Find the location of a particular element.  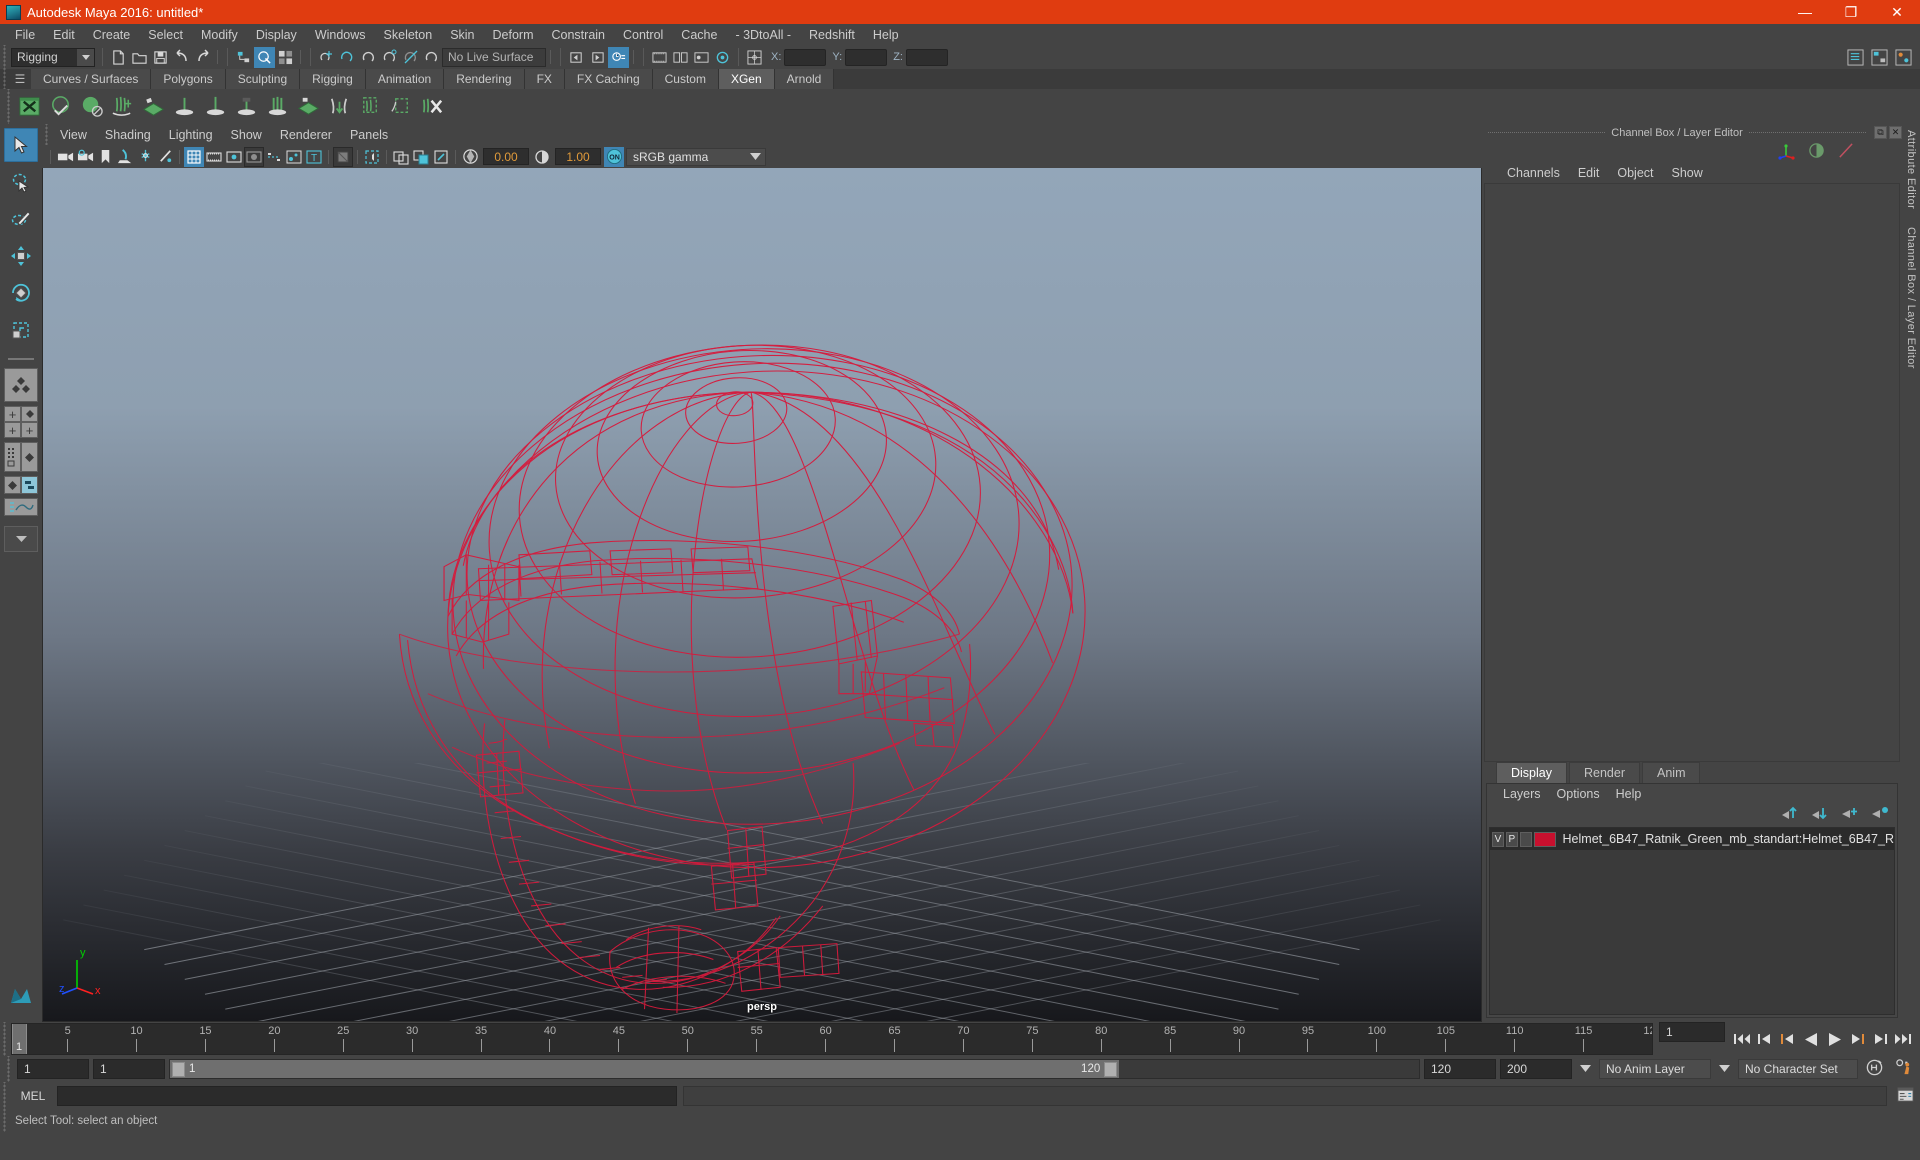

animation-preferences-icon is located at coordinates (1903, 1069).